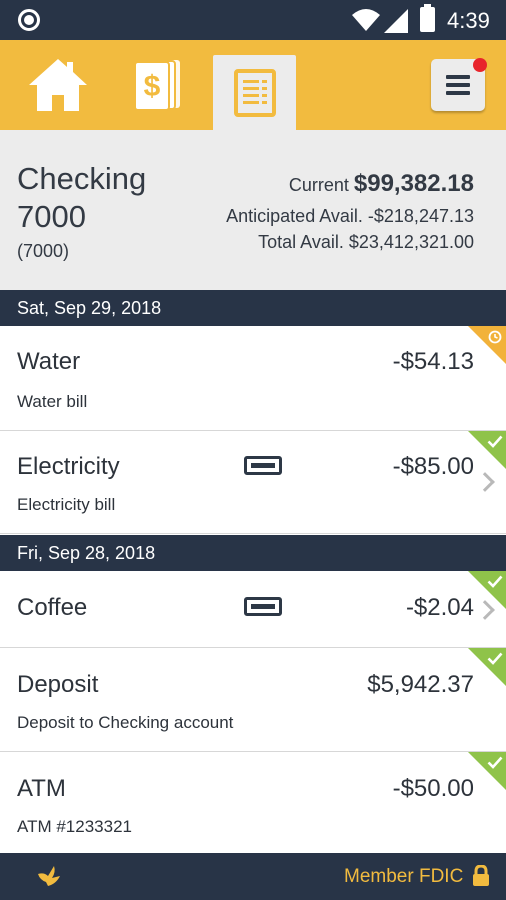 The height and width of the screenshot is (900, 506). I want to click on home-icon, so click(58, 85).